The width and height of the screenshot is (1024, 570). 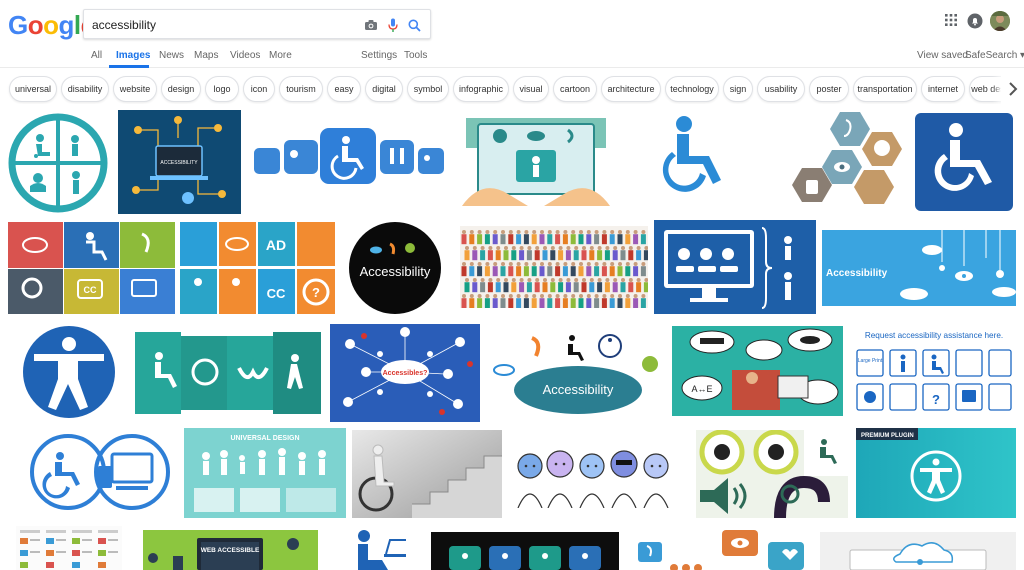 I want to click on cloud-caption: Accessibles?, so click(x=405, y=373).